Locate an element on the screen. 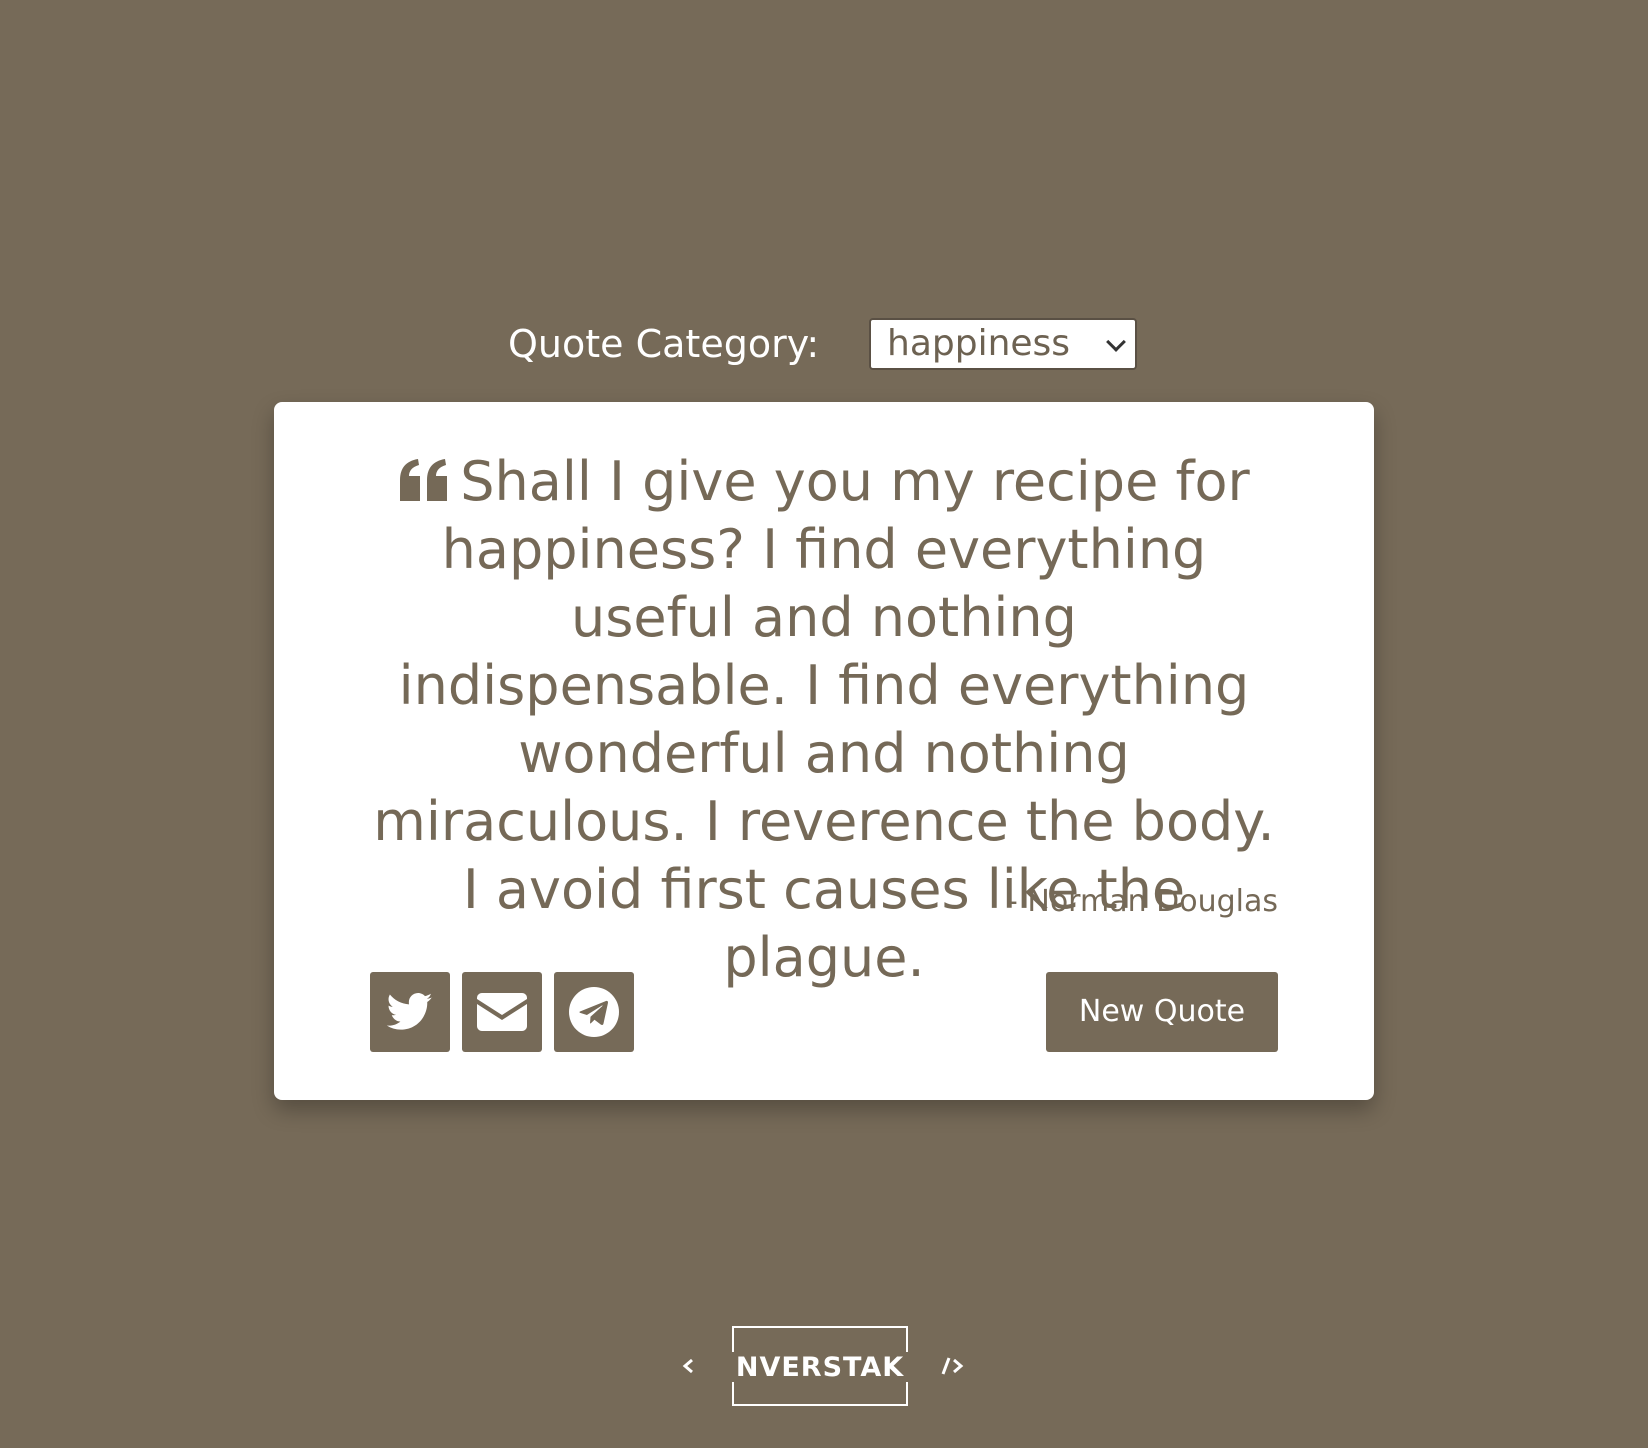 The width and height of the screenshot is (1648, 1448). email-share-button is located at coordinates (502, 1012).